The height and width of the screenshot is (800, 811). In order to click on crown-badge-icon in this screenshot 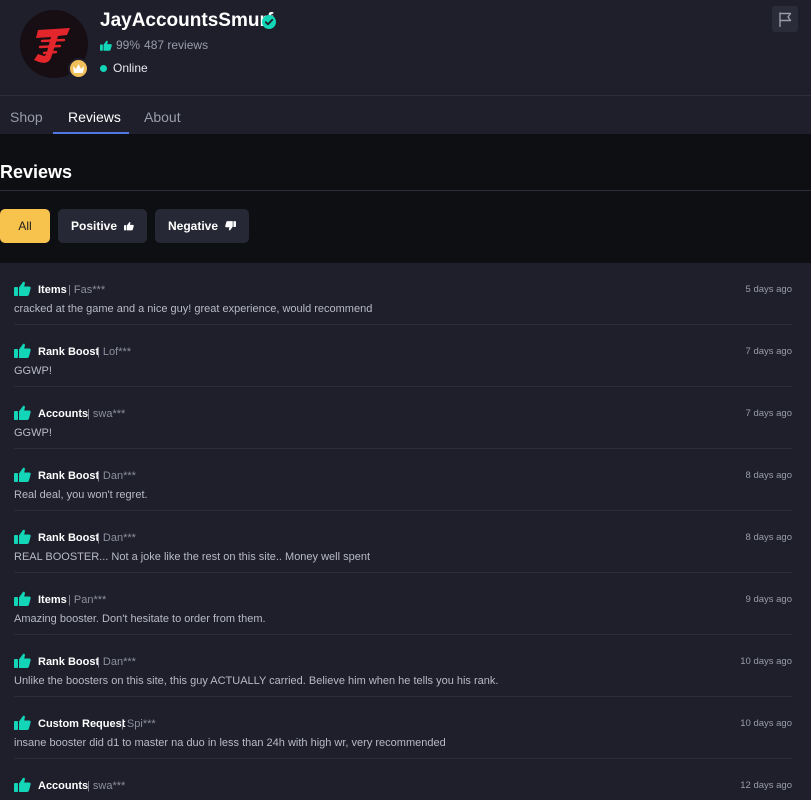, I will do `click(78, 68)`.